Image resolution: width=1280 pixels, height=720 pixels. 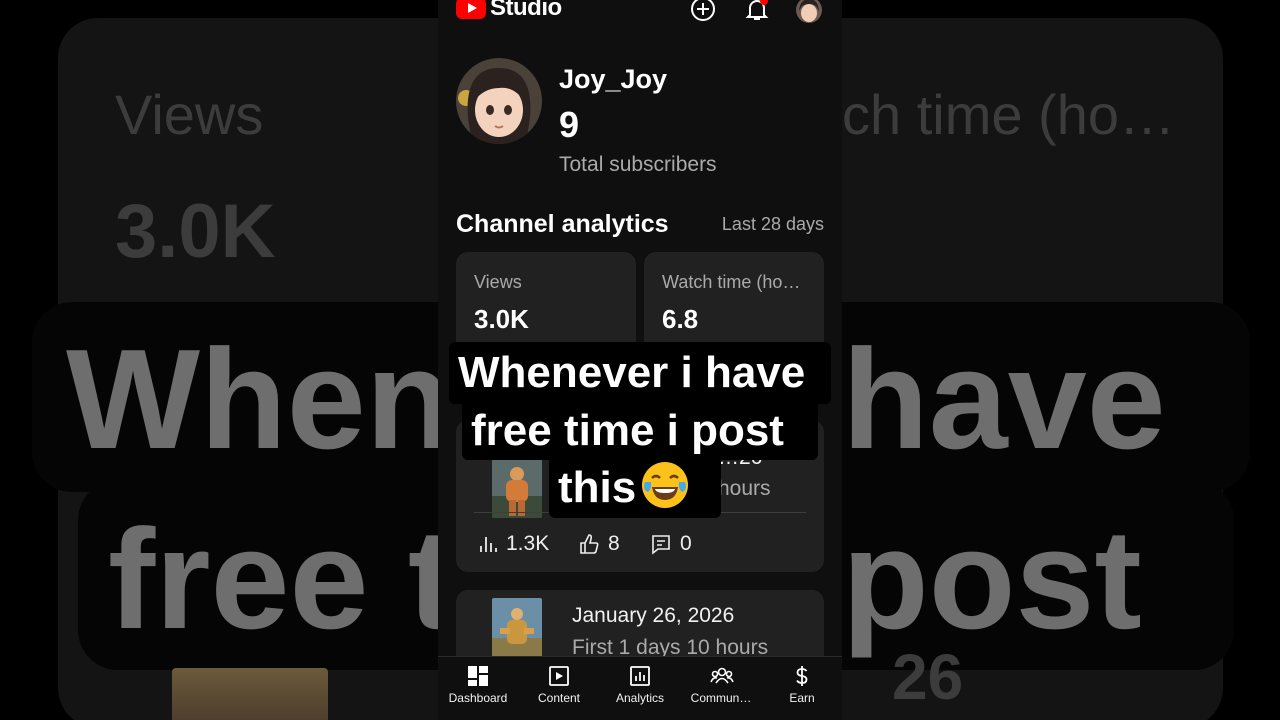 I want to click on metric-value: 6.8, so click(x=680, y=319).